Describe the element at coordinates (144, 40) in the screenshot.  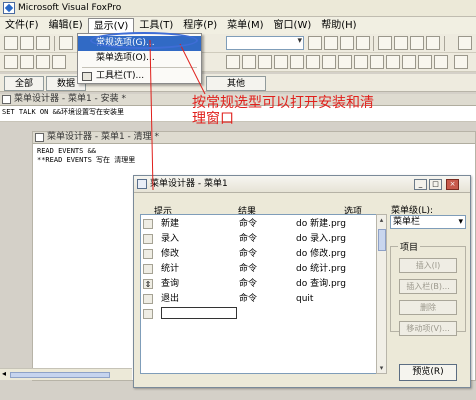
I see `highlight-ellipse` at that location.